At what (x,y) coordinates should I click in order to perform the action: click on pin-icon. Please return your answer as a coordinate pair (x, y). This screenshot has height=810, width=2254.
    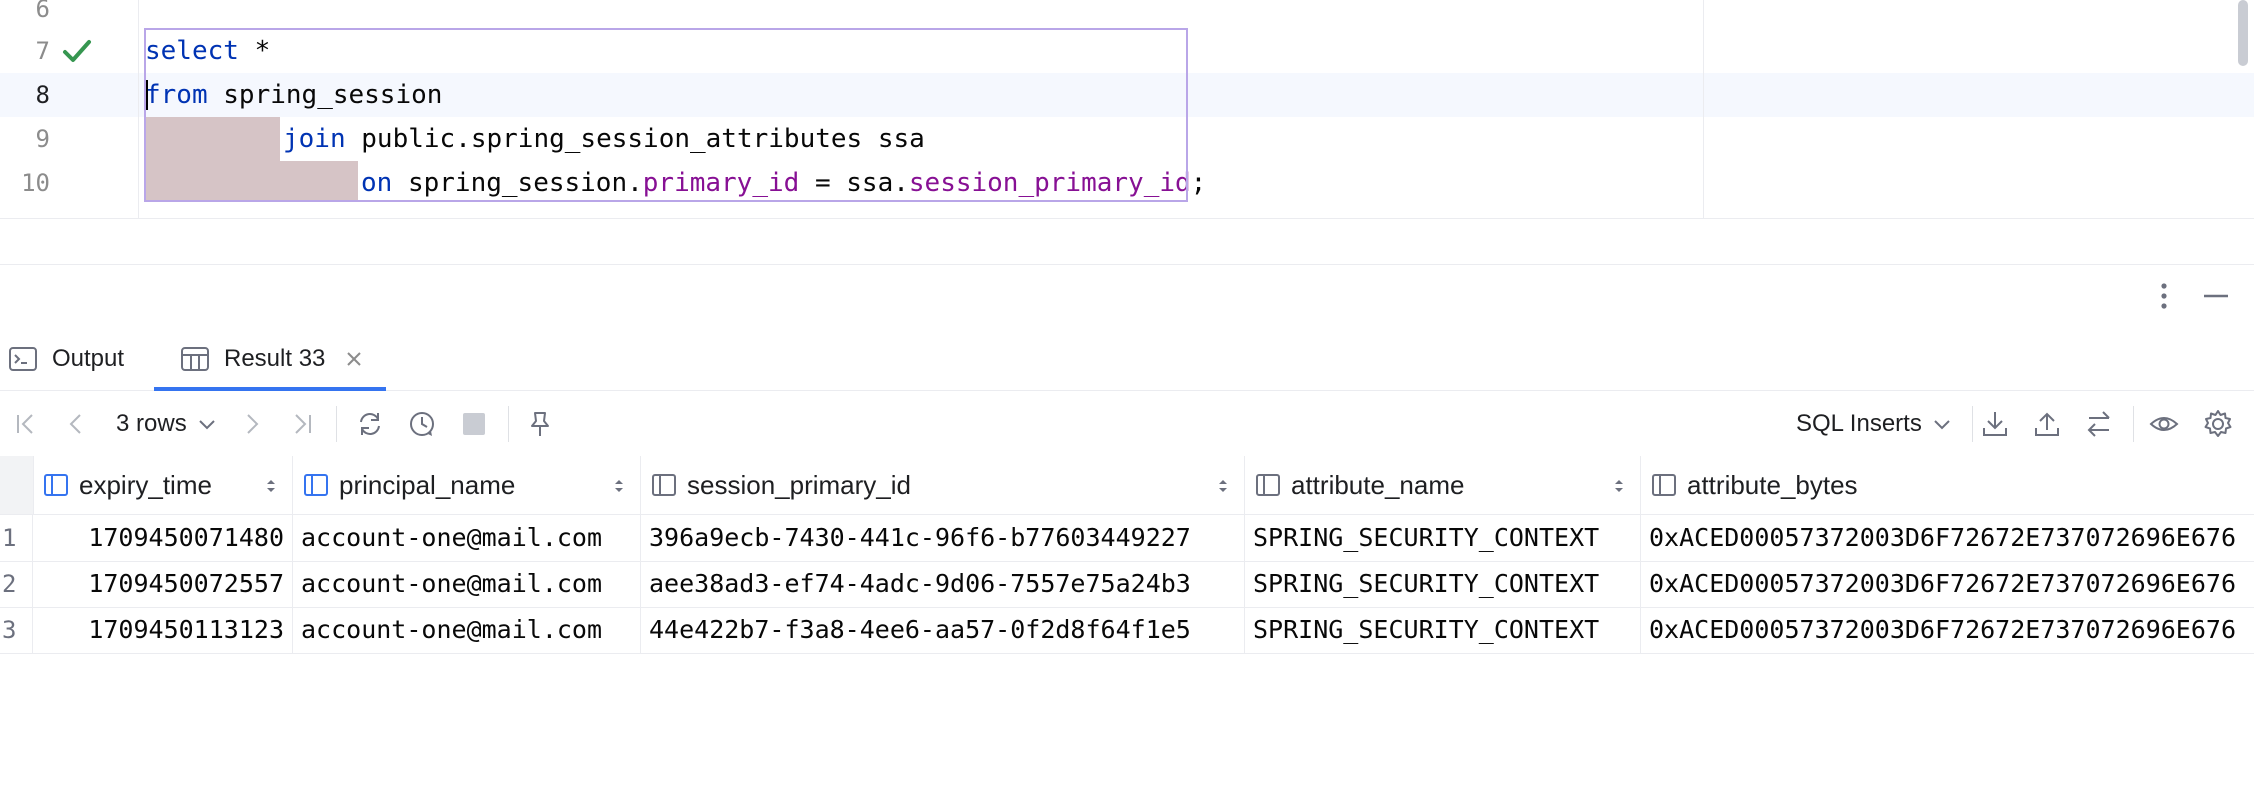
    Looking at the image, I should click on (540, 424).